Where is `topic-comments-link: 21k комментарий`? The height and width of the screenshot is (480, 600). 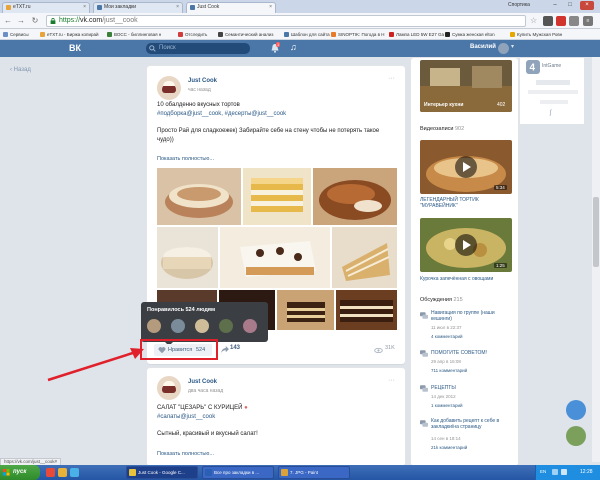 topic-comments-link: 21k комментарий is located at coordinates (449, 447).